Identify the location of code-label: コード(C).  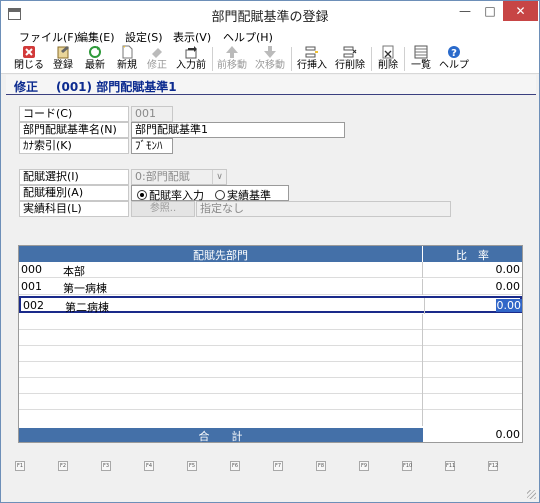
(74, 114).